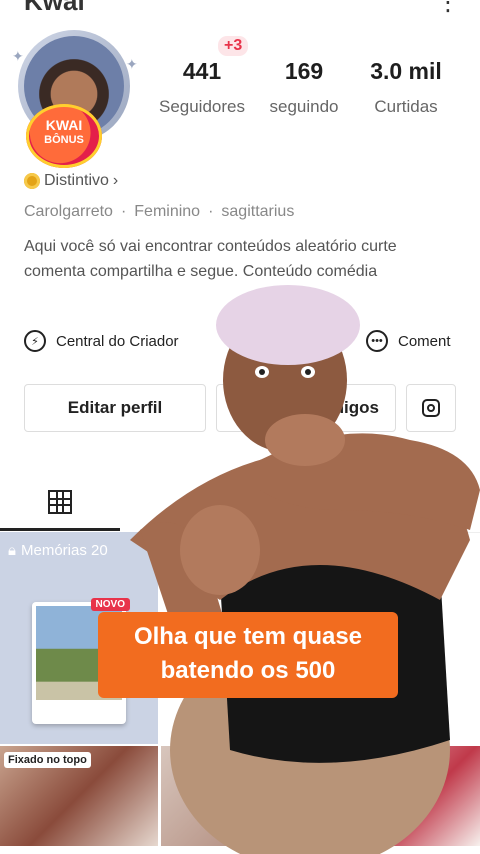  Describe the element at coordinates (60, 529) in the screenshot. I see `tab-underline` at that location.